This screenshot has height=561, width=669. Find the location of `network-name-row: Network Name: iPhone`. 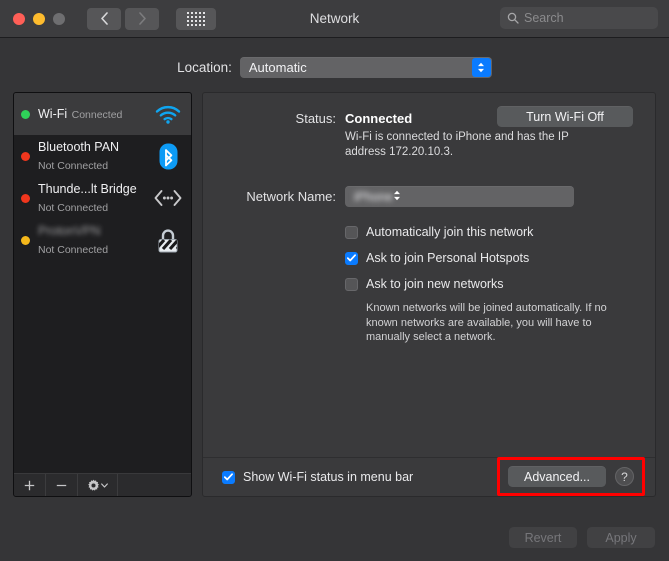

network-name-row: Network Name: iPhone is located at coordinates (429, 196).